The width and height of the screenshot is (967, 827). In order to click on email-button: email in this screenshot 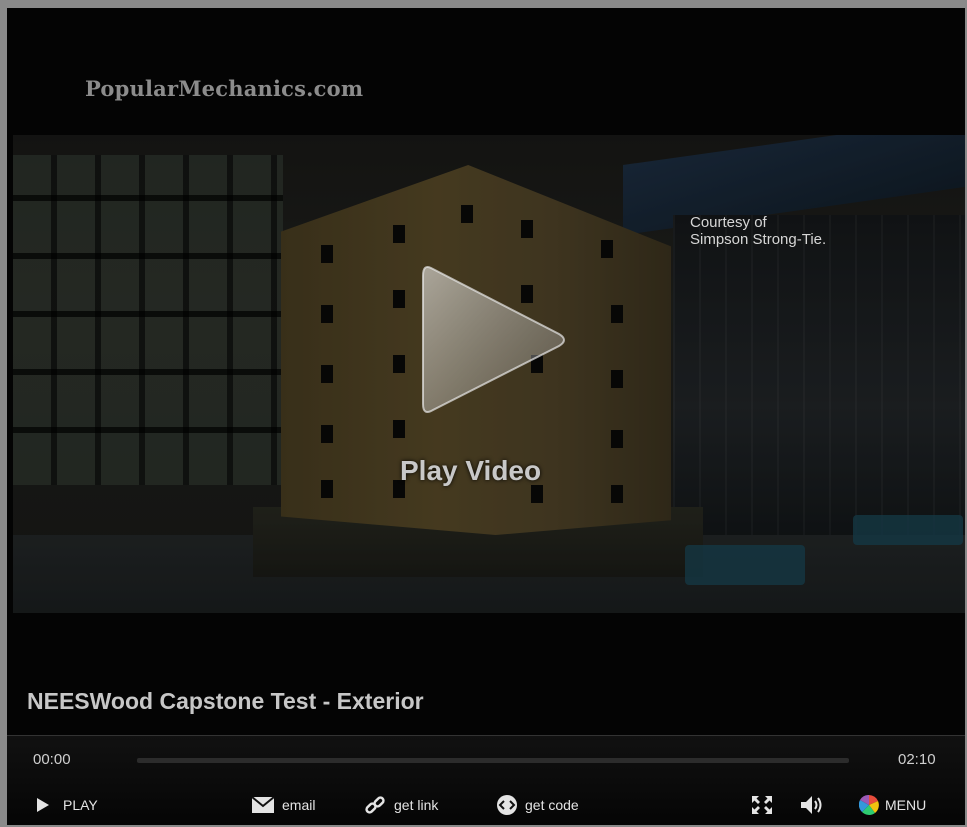, I will do `click(283, 805)`.